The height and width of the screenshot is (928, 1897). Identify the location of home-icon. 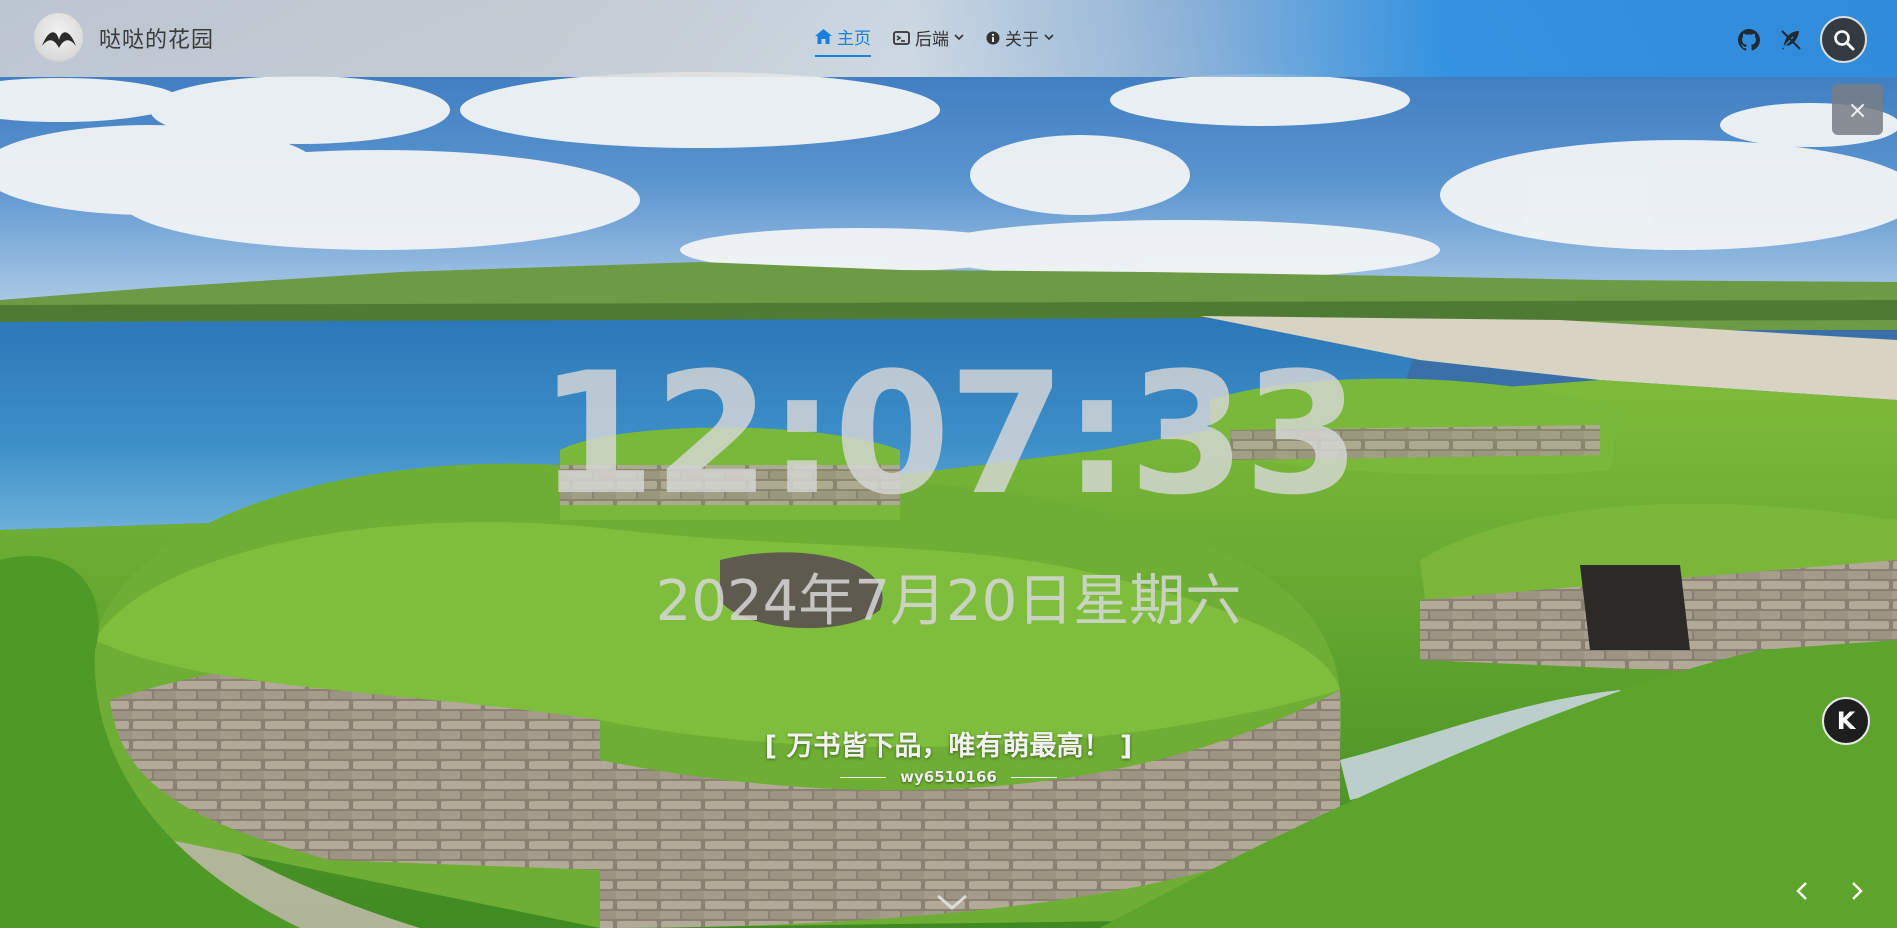
(823, 36).